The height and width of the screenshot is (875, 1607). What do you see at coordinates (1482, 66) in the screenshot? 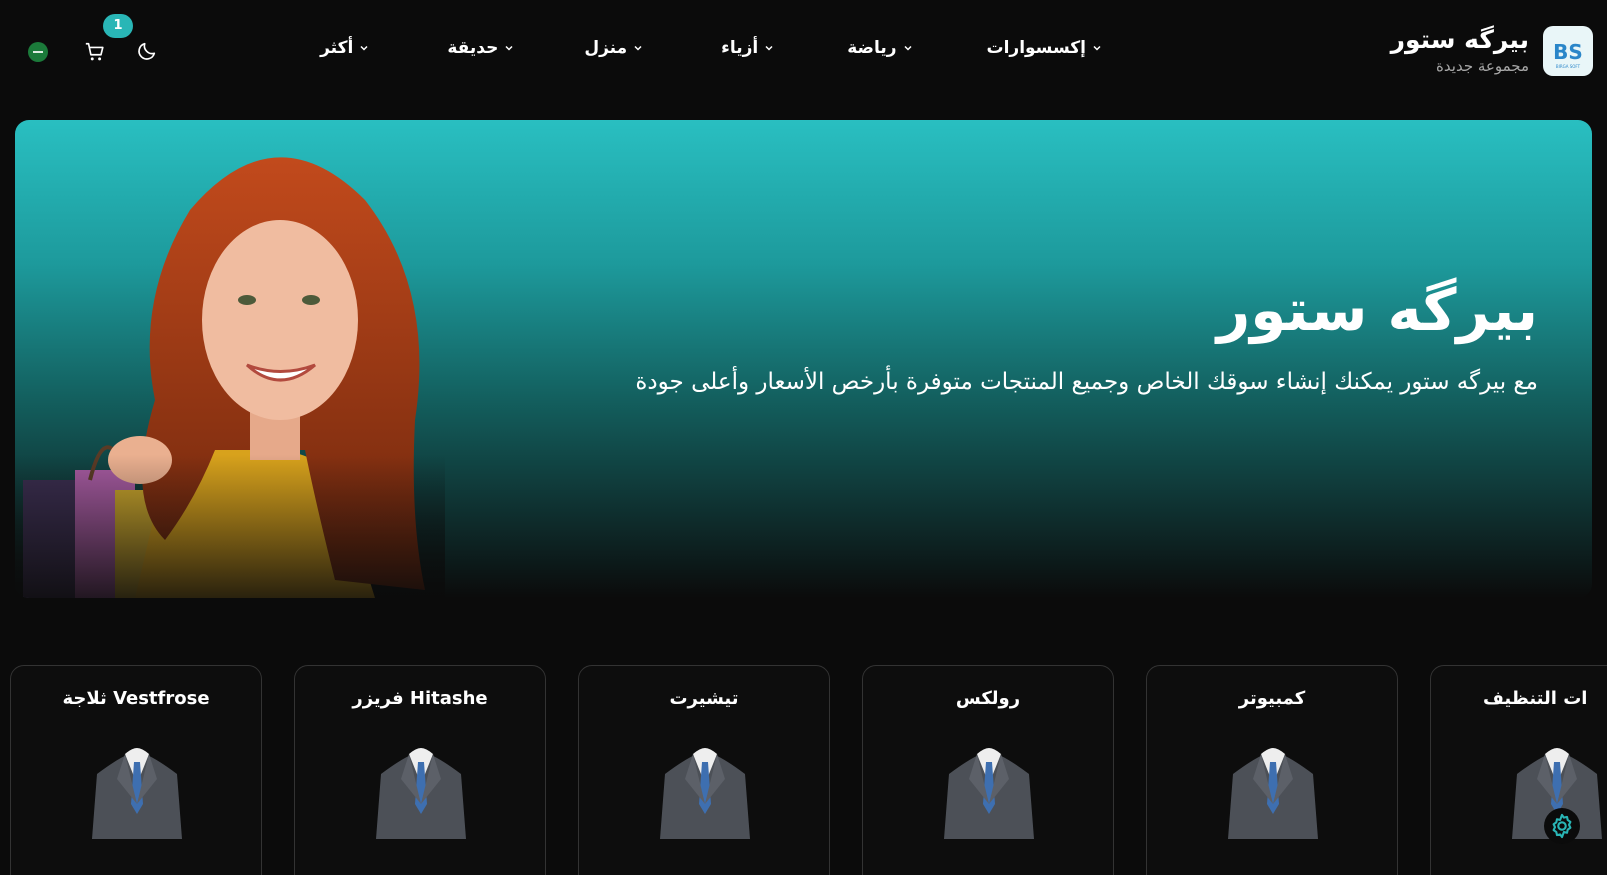
I see `brand-subtitle: مجموعة جديدة` at bounding box center [1482, 66].